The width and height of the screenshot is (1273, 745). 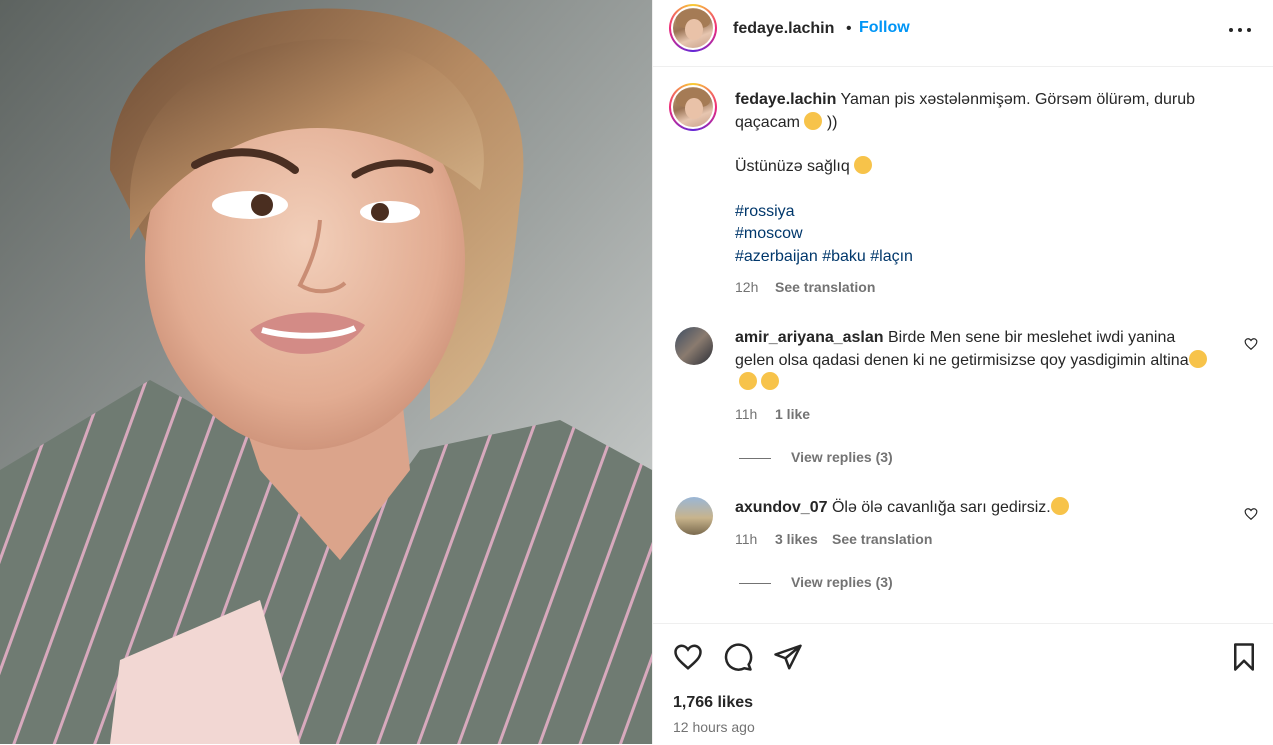 What do you see at coordinates (941, 507) in the screenshot?
I see `comment-text: Ölə ölə cavanlığa sarı gedirsiz.` at bounding box center [941, 507].